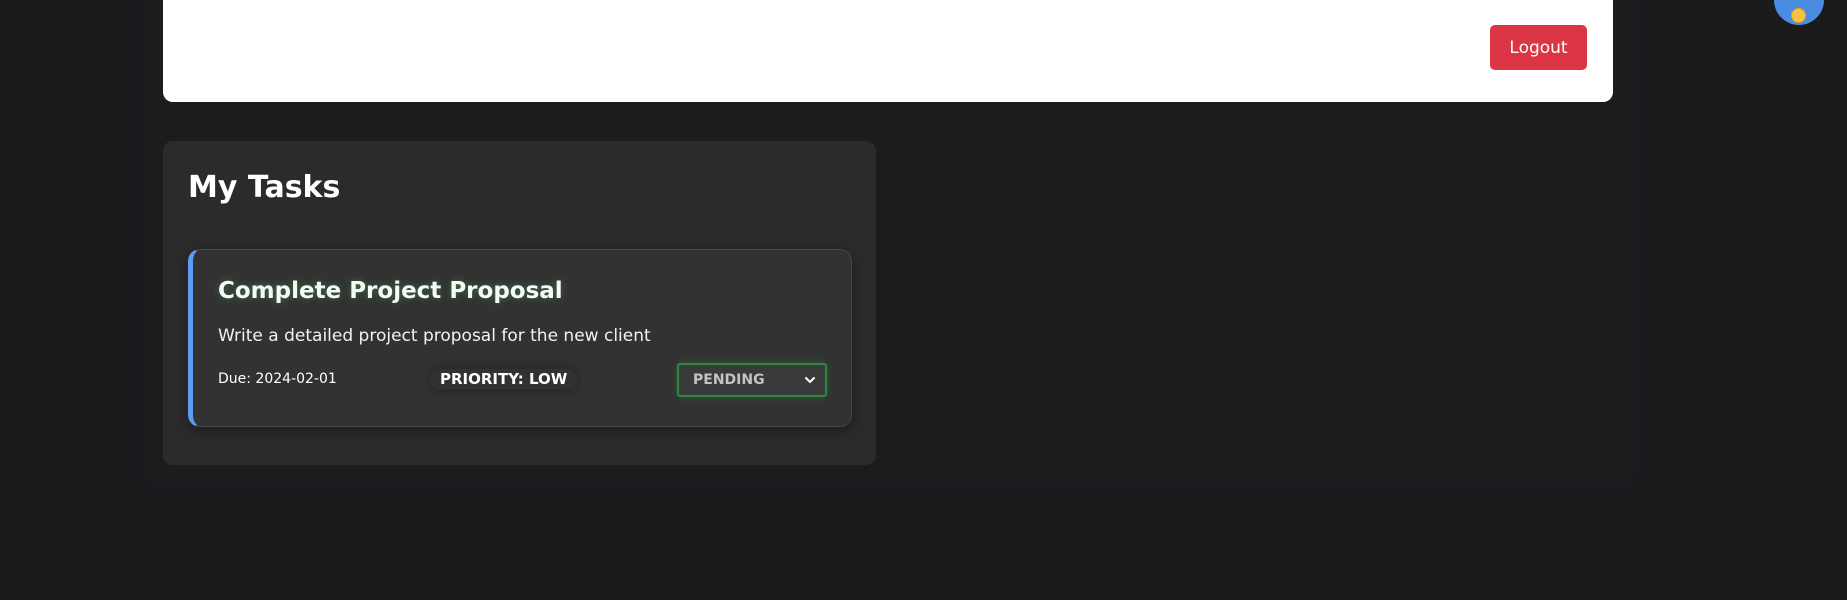 This screenshot has width=1847, height=600. I want to click on priority-badge: PRIORITY: LOW, so click(503, 379).